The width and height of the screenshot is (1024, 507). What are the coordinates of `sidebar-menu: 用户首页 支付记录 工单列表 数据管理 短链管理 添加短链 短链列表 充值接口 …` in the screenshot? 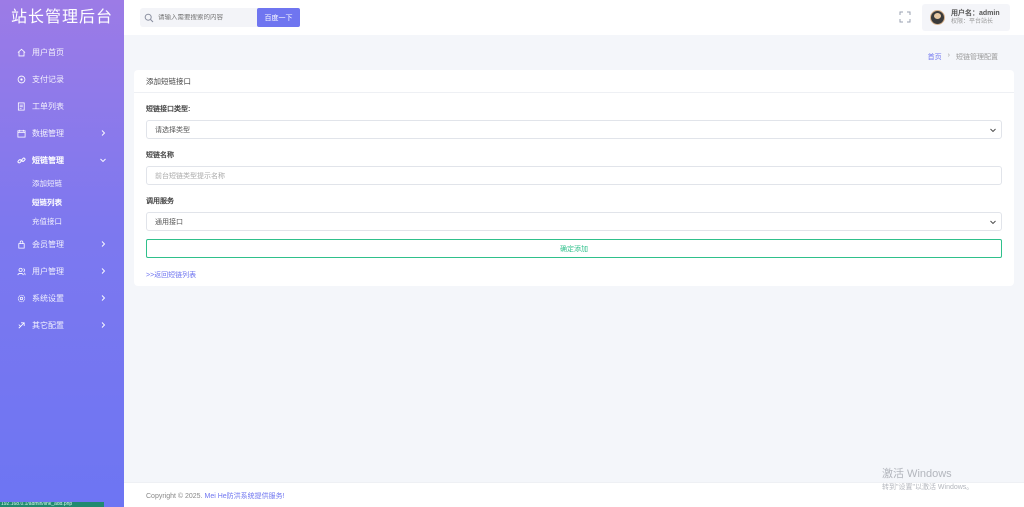 It's located at (62, 189).